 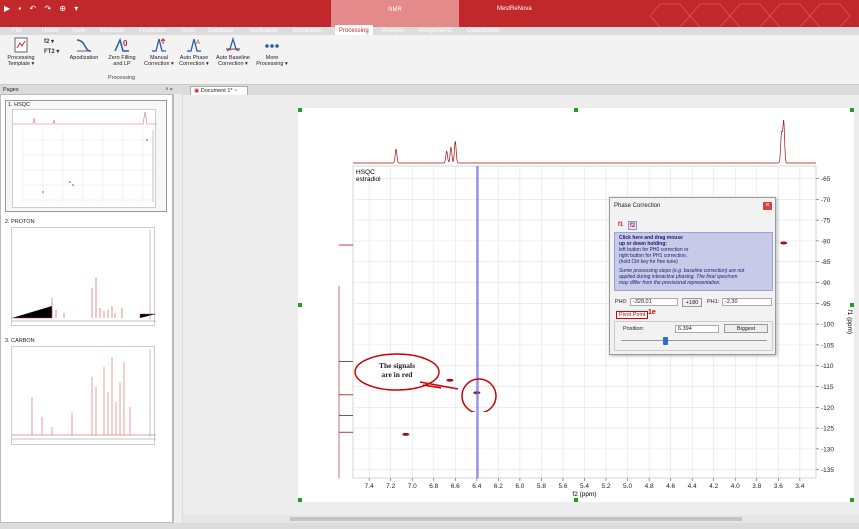 I want to click on page-thumbnail-proton: 2. PROTON, so click(x=86, y=275).